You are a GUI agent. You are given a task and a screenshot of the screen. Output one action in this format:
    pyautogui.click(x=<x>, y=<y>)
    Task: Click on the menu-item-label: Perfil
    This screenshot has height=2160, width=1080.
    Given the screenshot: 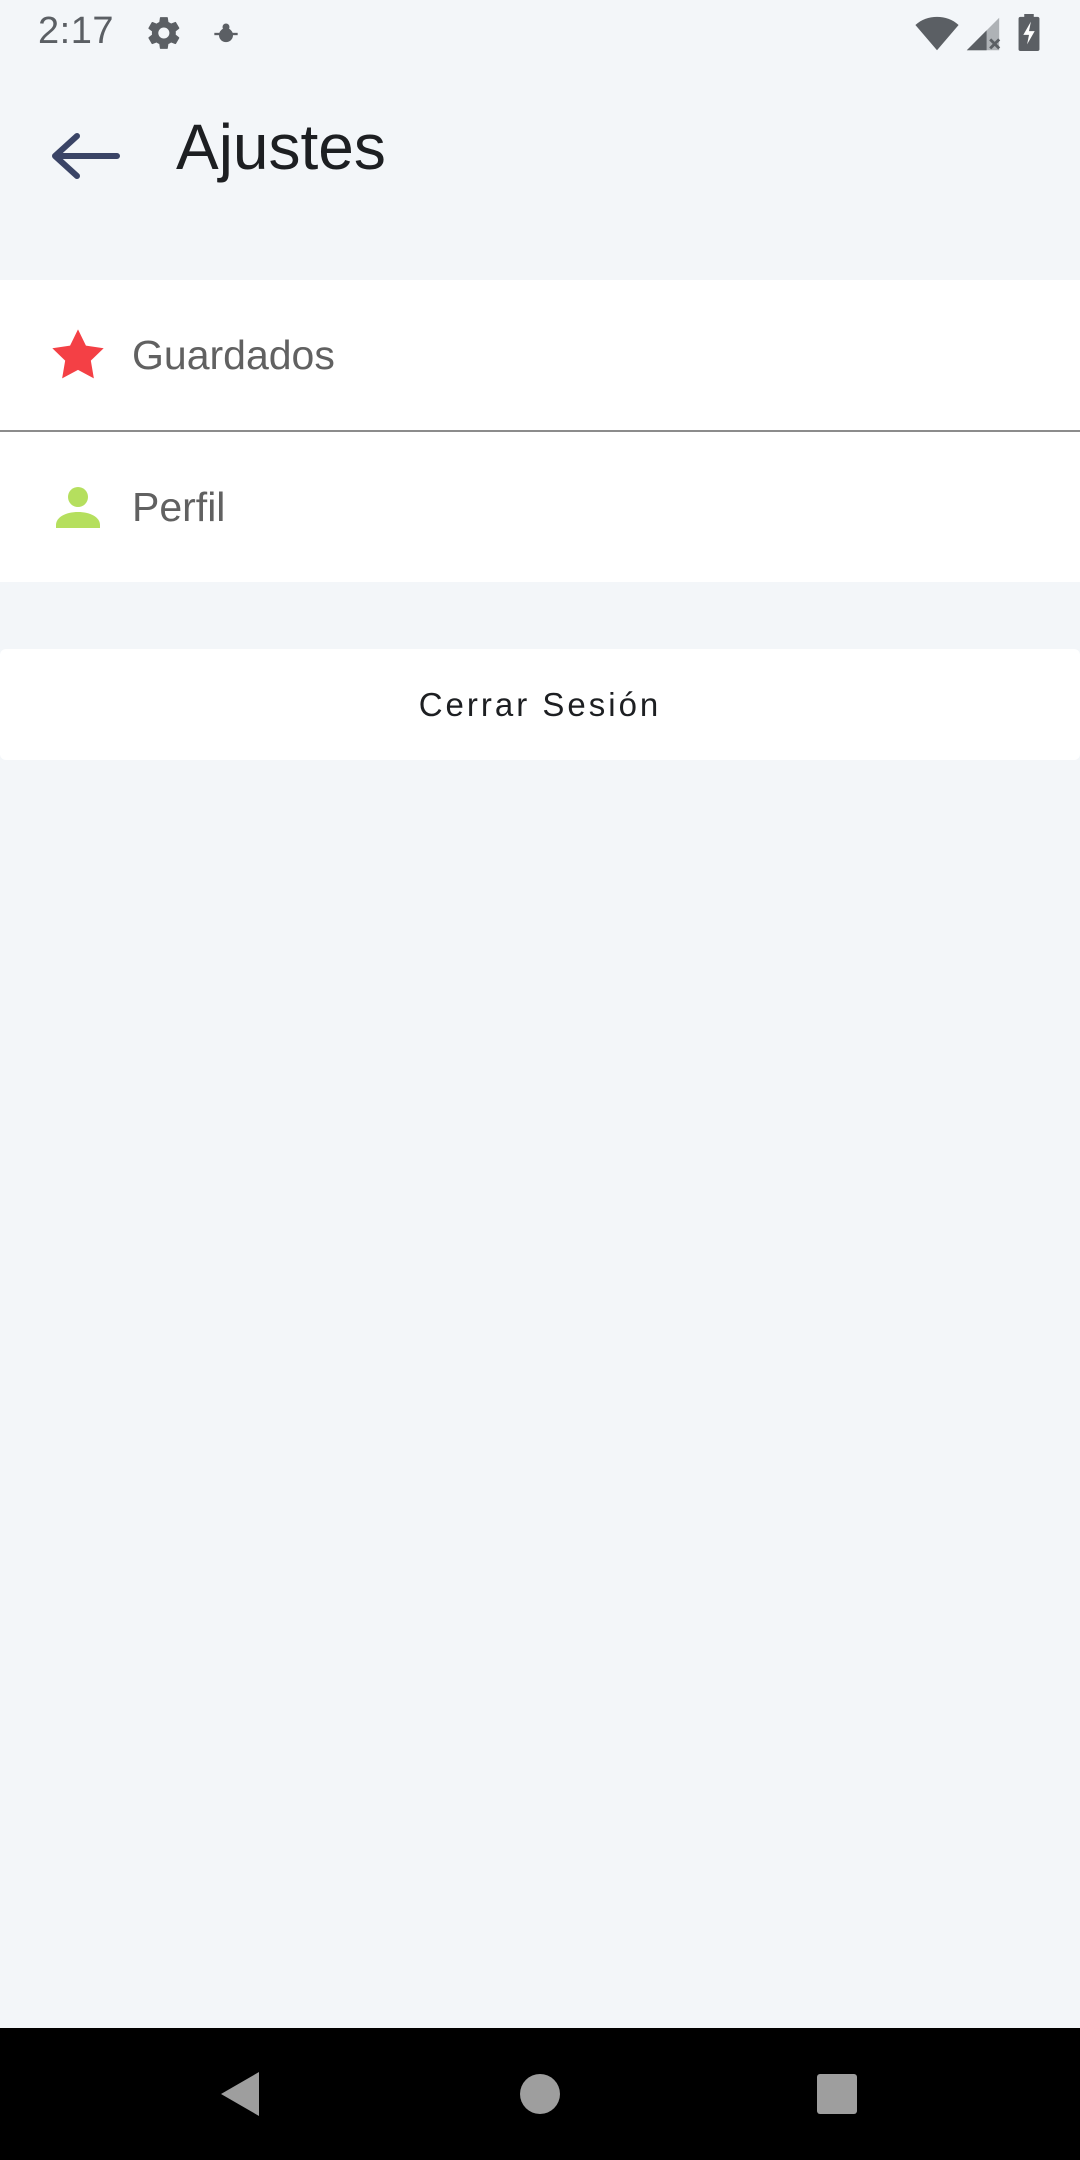 What is the action you would take?
    pyautogui.click(x=179, y=506)
    